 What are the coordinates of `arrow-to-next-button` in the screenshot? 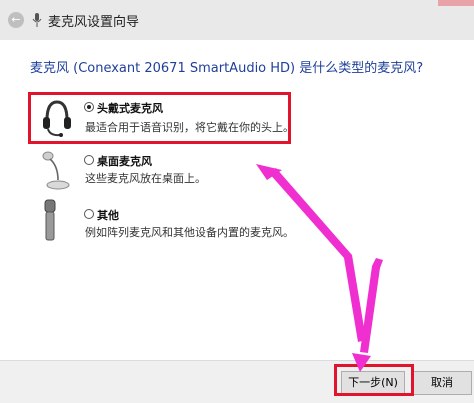 It's located at (361, 362).